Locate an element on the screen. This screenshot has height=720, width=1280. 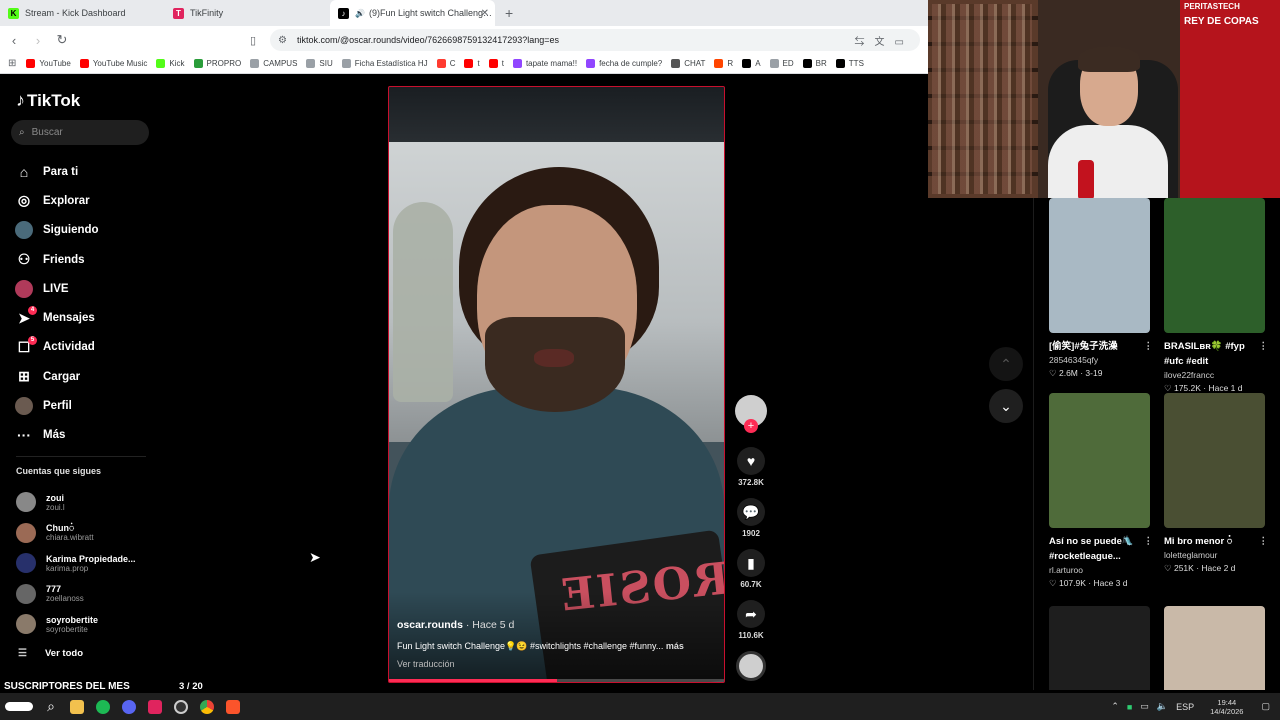
comment-action: 💬 1902 is located at coordinates (751, 518).